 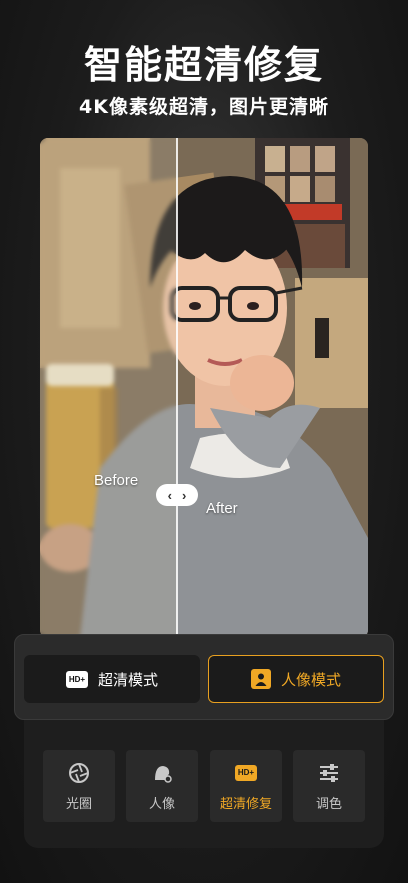 I want to click on tool-label: 调色, so click(x=328, y=803).